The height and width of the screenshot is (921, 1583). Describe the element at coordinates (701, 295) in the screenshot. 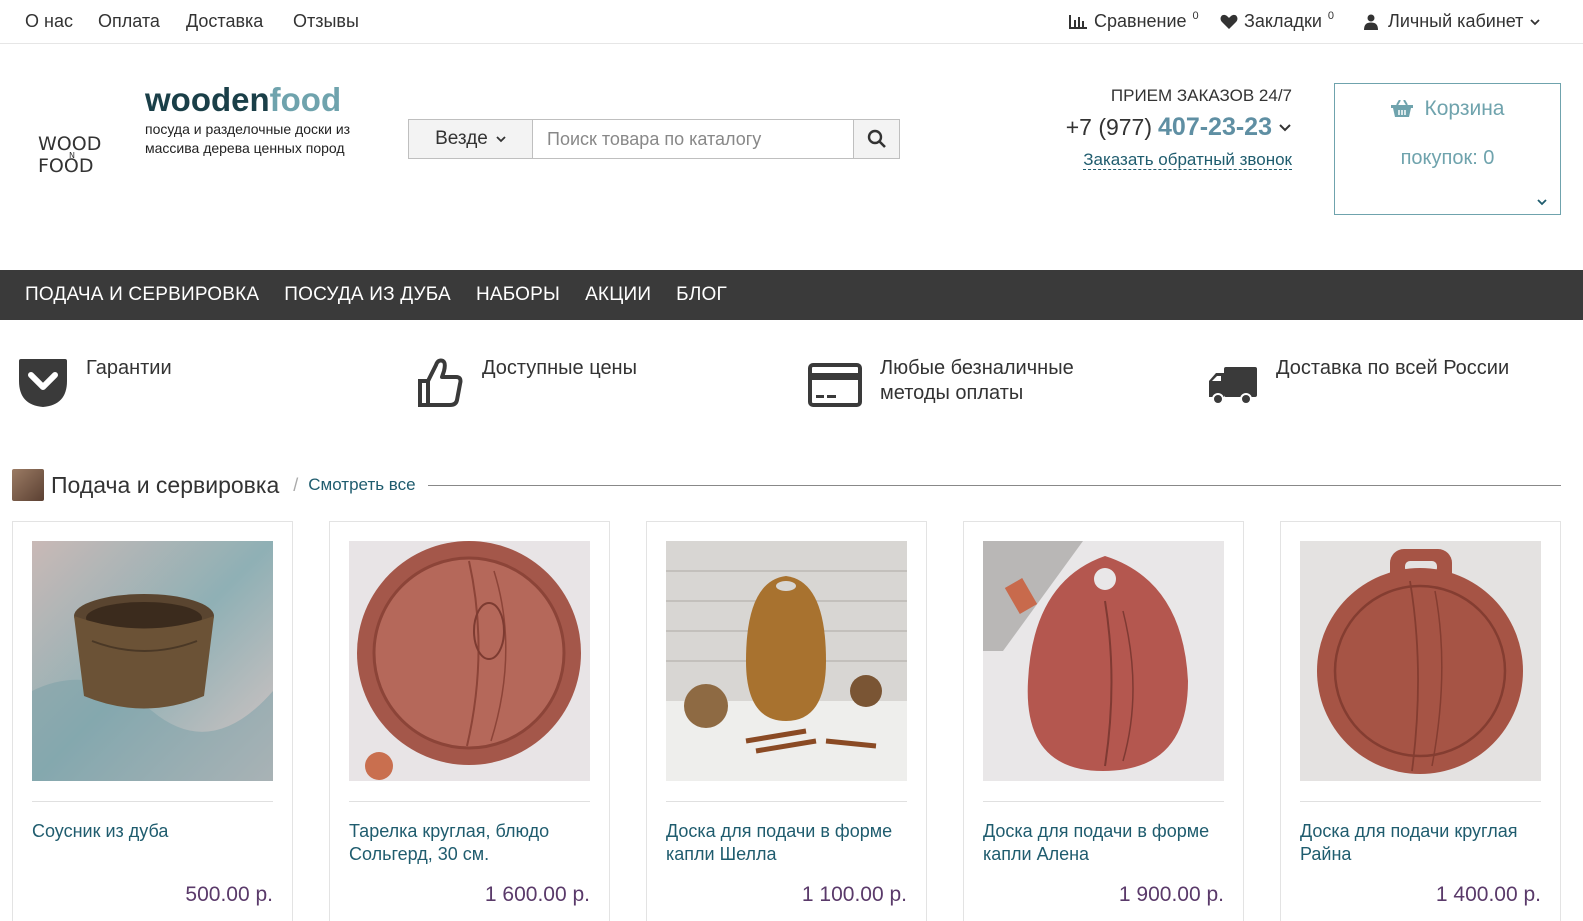

I see `nav-item-blog: БЛОГ` at that location.